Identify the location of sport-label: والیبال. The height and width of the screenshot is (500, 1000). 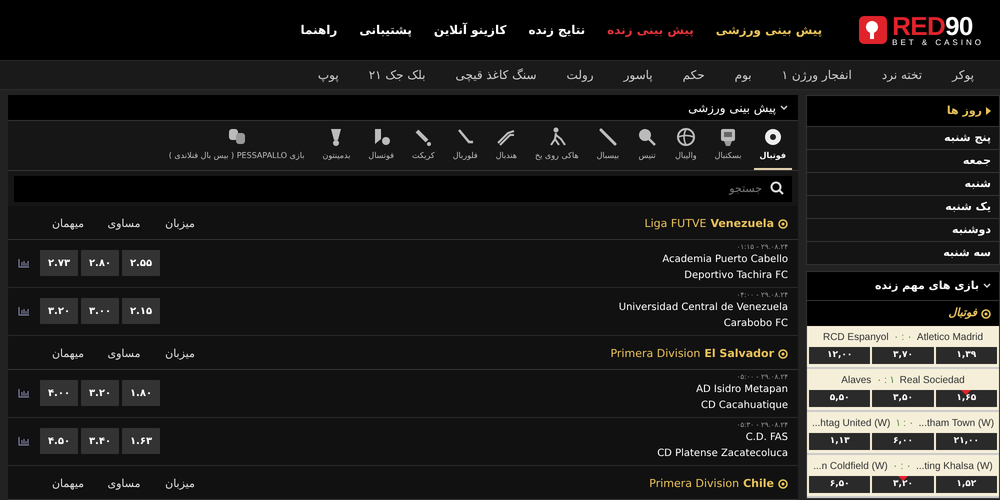
(686, 156).